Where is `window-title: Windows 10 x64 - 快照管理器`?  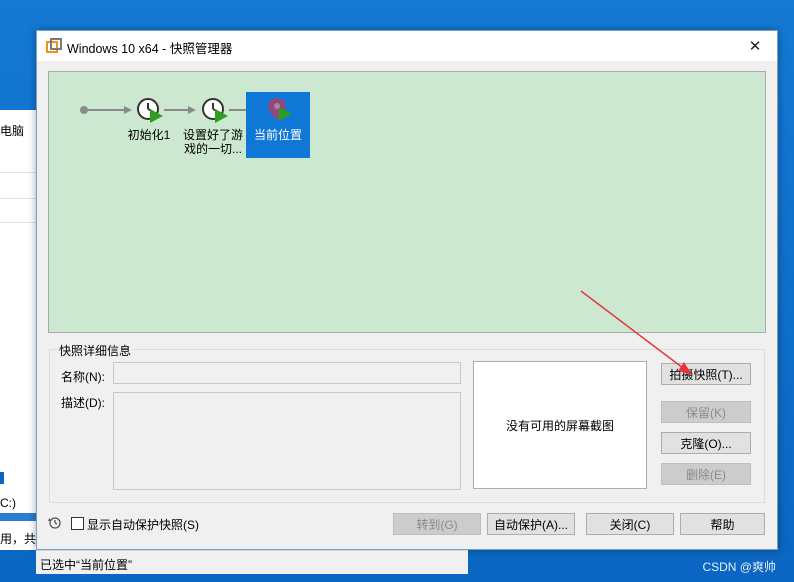
window-title: Windows 10 x64 - 快照管理器 is located at coordinates (150, 49).